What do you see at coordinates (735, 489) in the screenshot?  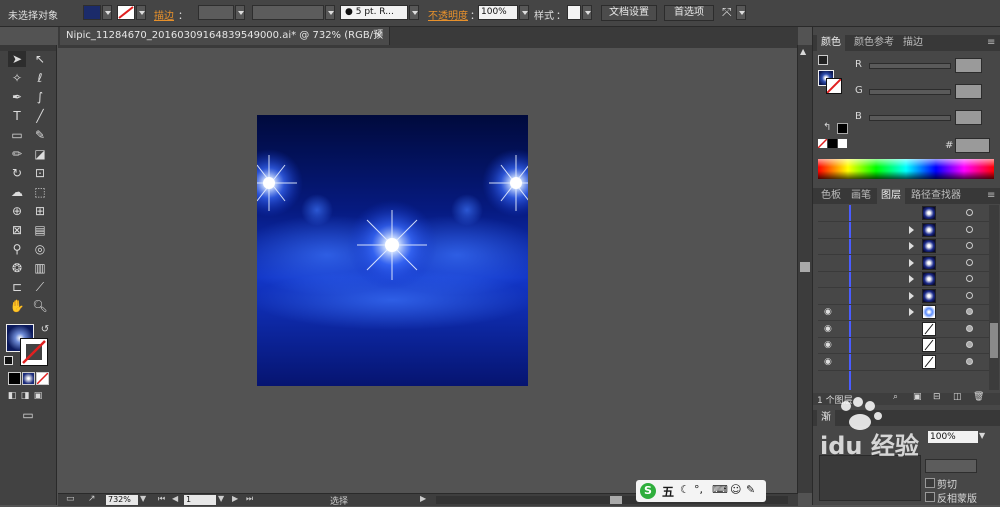 I see `user-icon: ☺` at bounding box center [735, 489].